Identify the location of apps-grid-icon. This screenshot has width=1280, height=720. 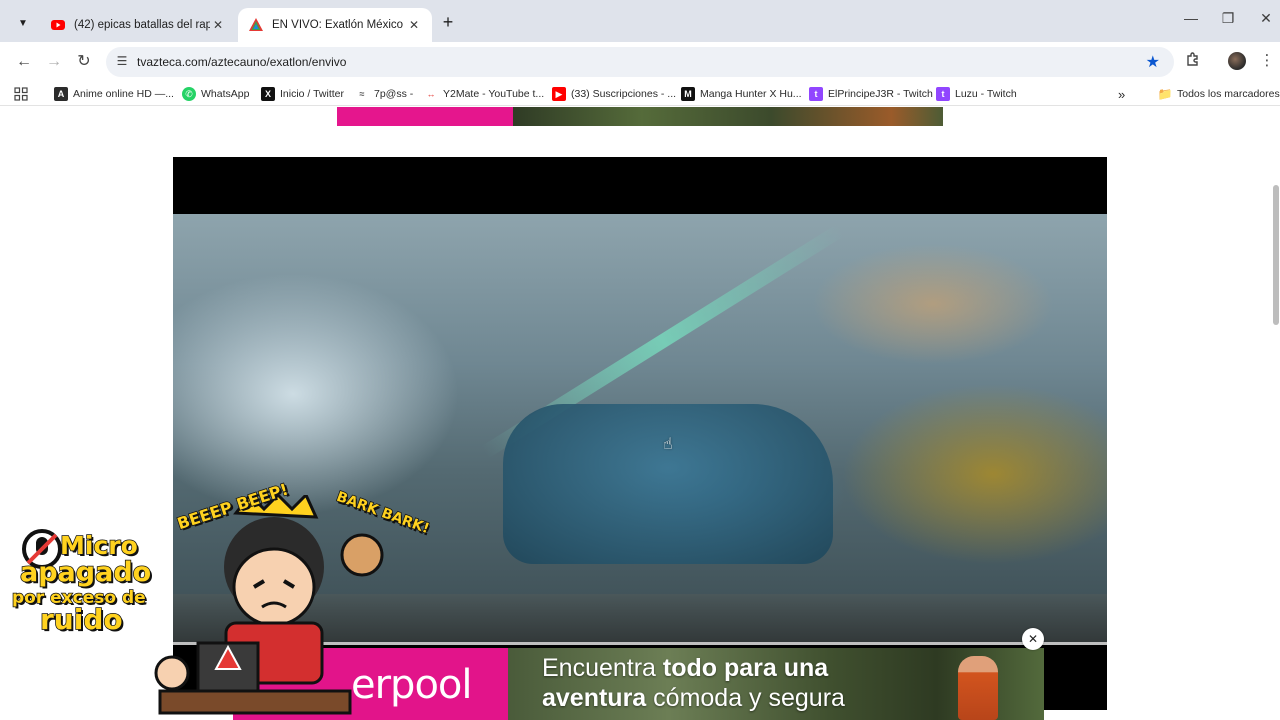
(21, 94).